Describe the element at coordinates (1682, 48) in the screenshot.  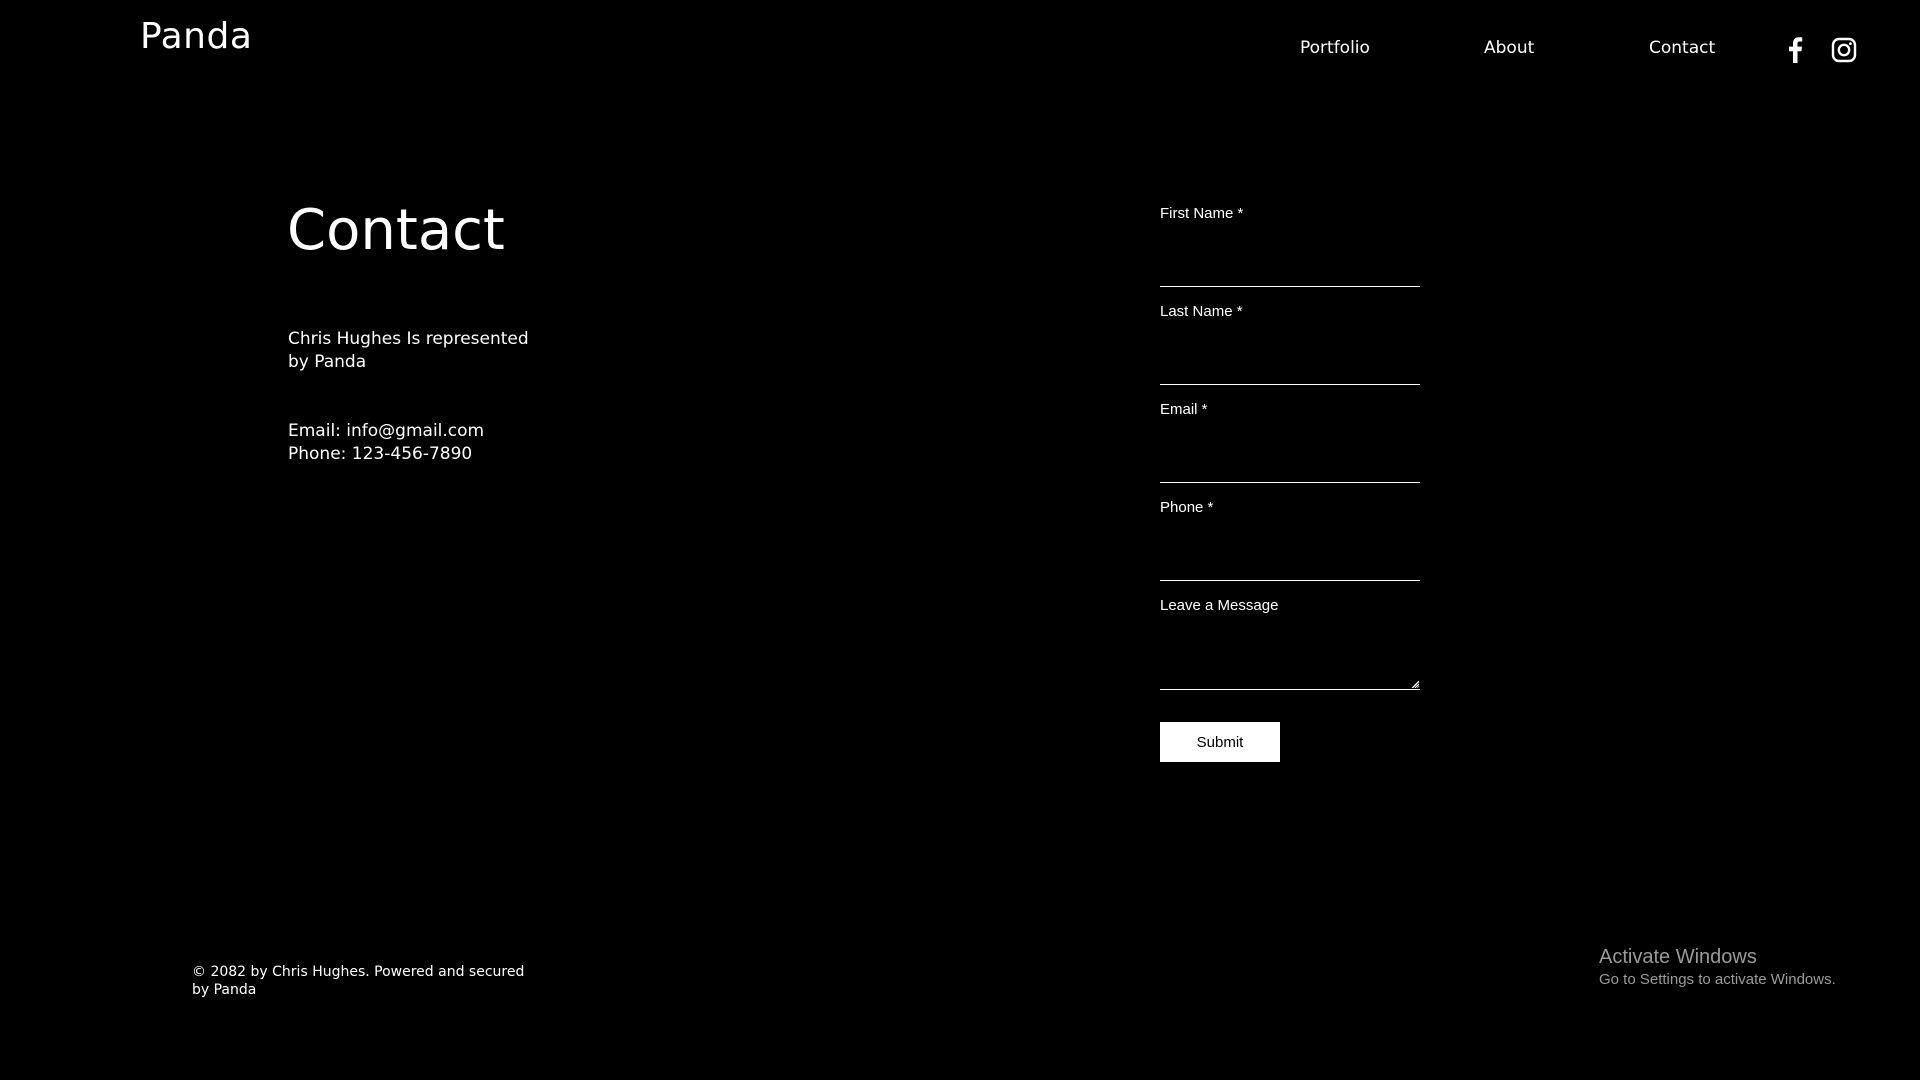
I see `nav-item-contact: Contact` at that location.